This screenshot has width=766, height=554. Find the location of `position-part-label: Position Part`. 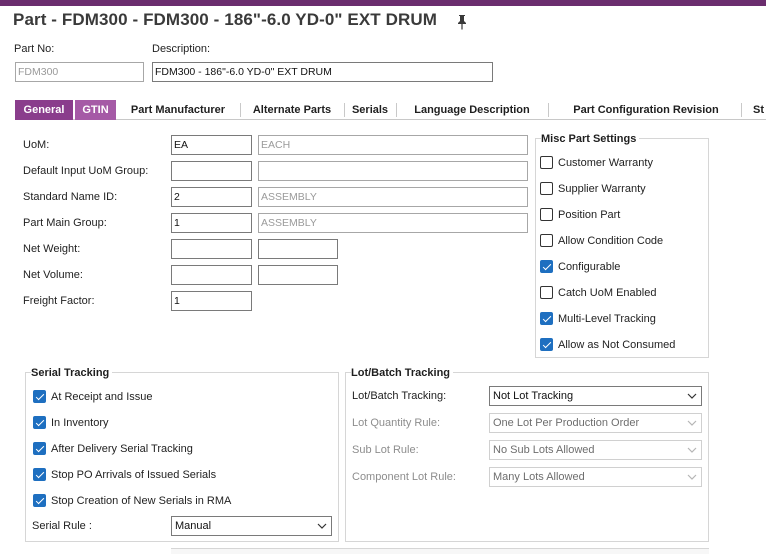

position-part-label: Position Part is located at coordinates (589, 215).